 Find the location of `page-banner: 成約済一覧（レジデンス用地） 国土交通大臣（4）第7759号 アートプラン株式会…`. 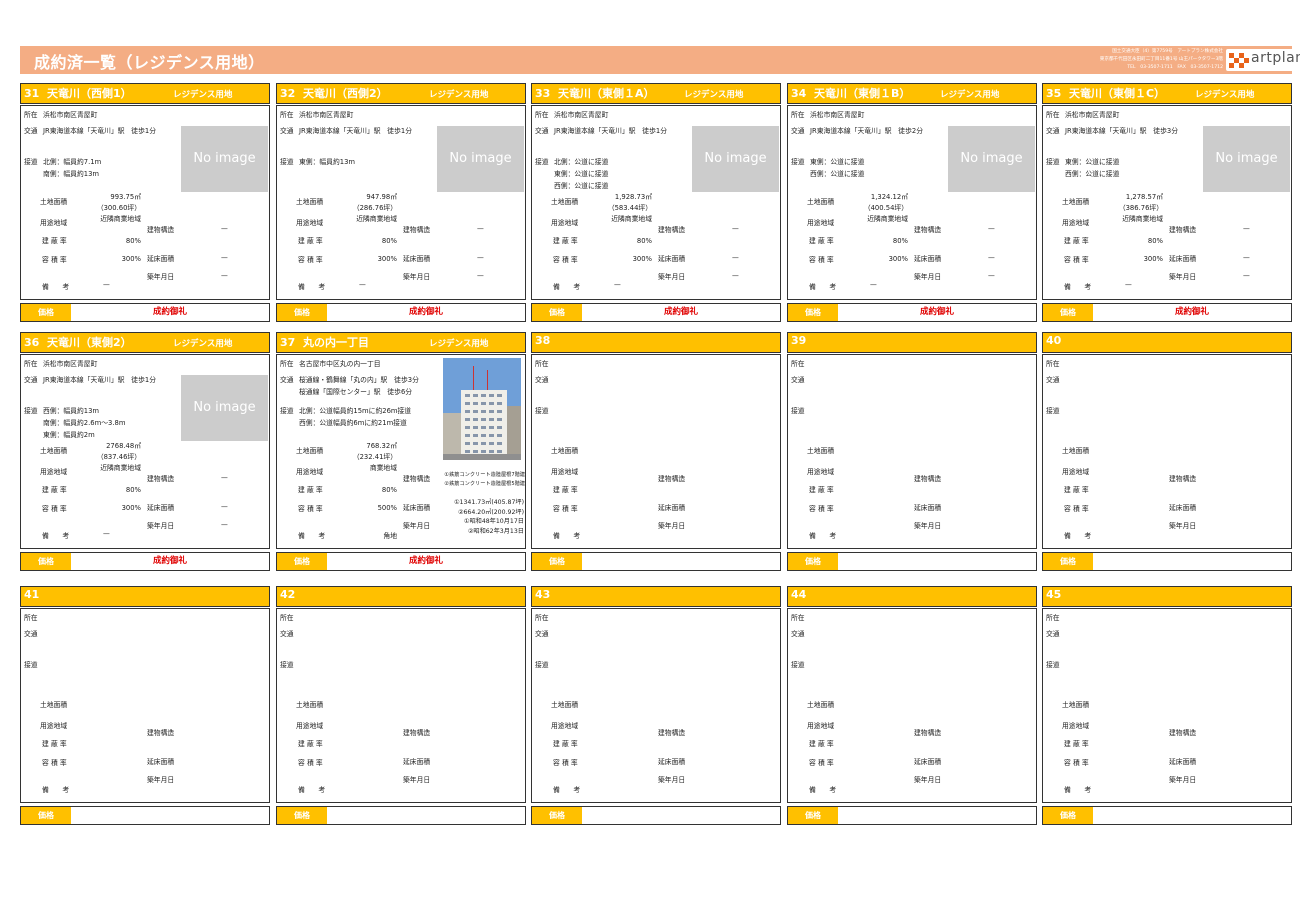

page-banner: 成約済一覧（レジデンス用地） 国土交通大臣（4）第7759号 アートプラン株式会… is located at coordinates (660, 60).